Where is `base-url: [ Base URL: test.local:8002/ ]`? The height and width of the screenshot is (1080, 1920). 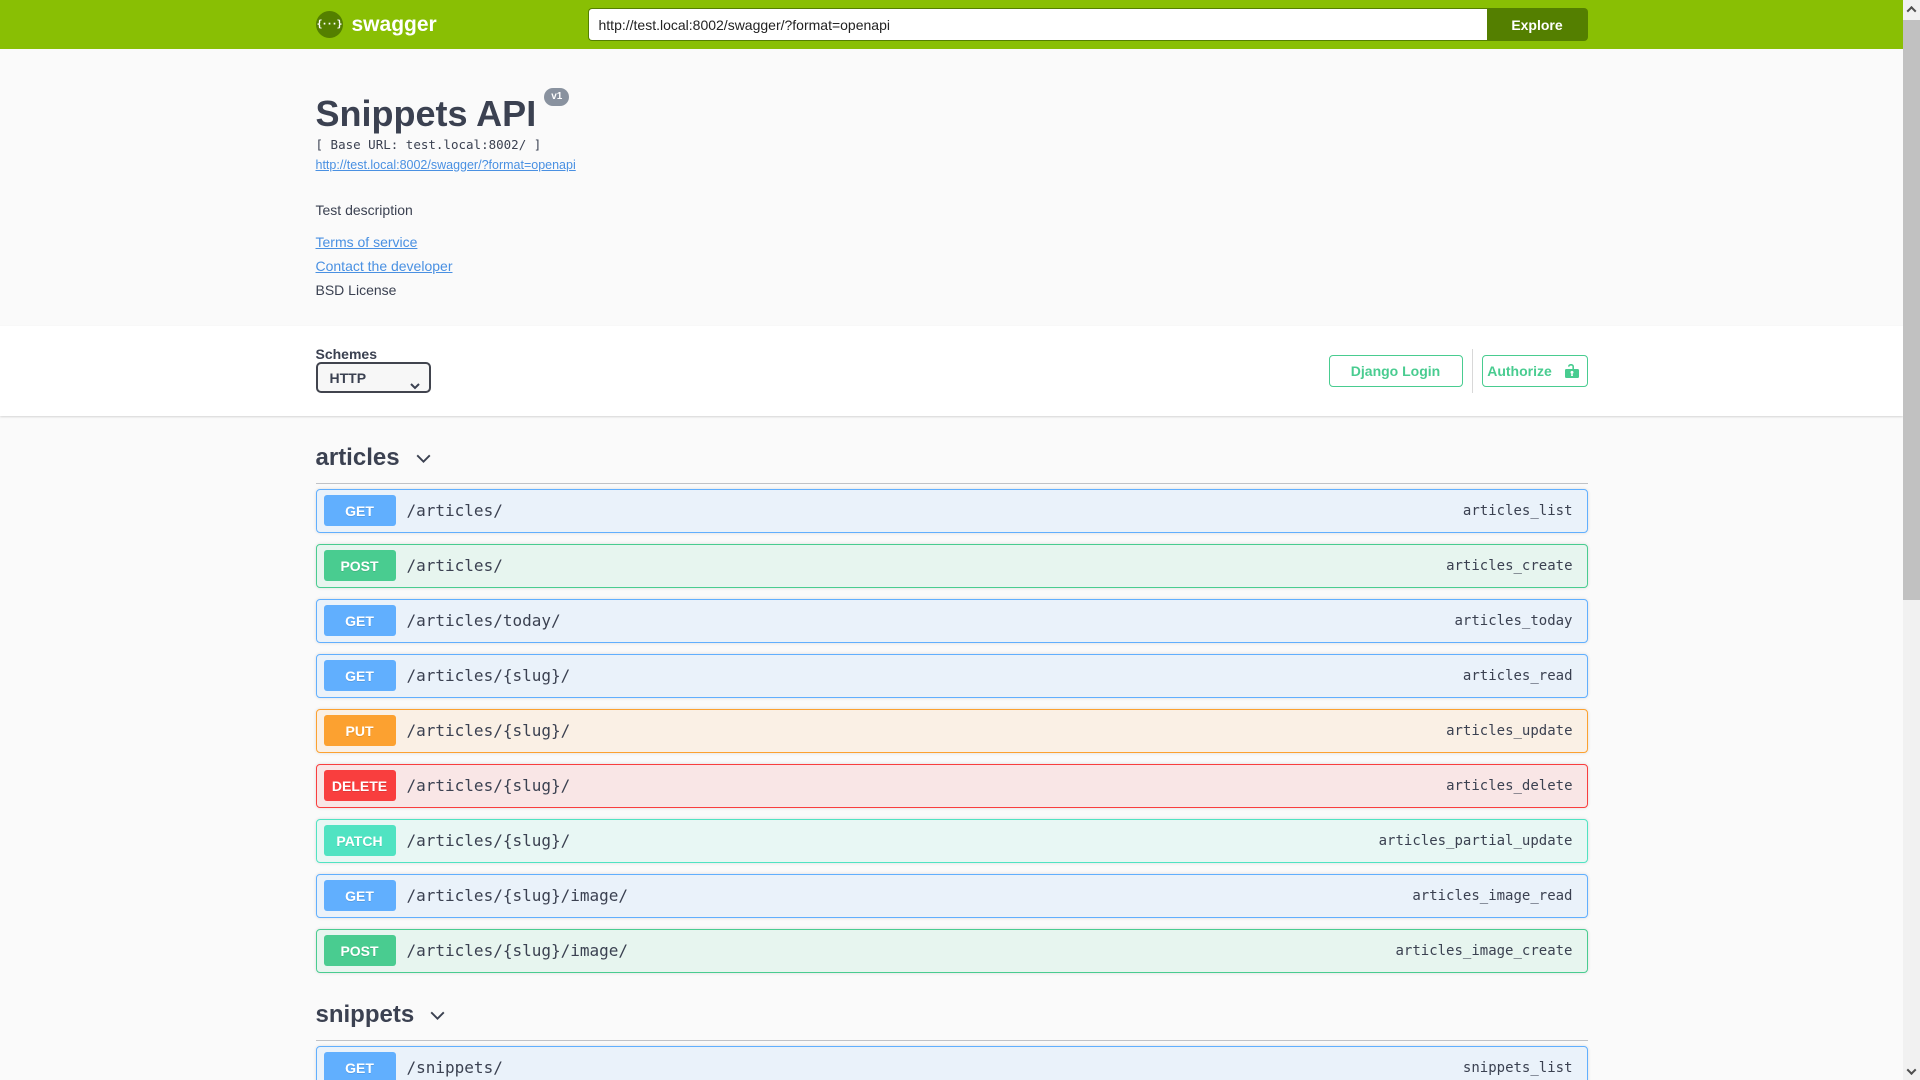 base-url: [ Base URL: test.local:8002/ ] is located at coordinates (428, 145).